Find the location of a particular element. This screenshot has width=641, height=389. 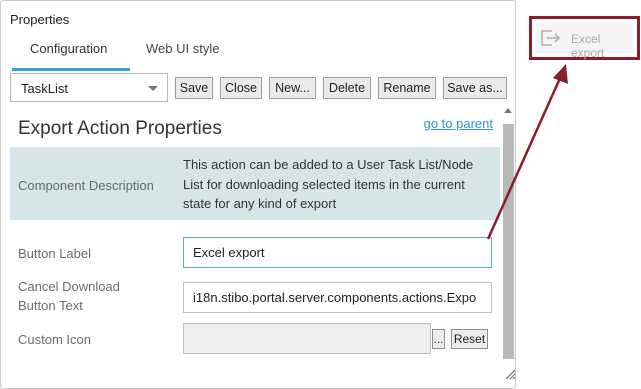

scroll-thumb is located at coordinates (508, 241).